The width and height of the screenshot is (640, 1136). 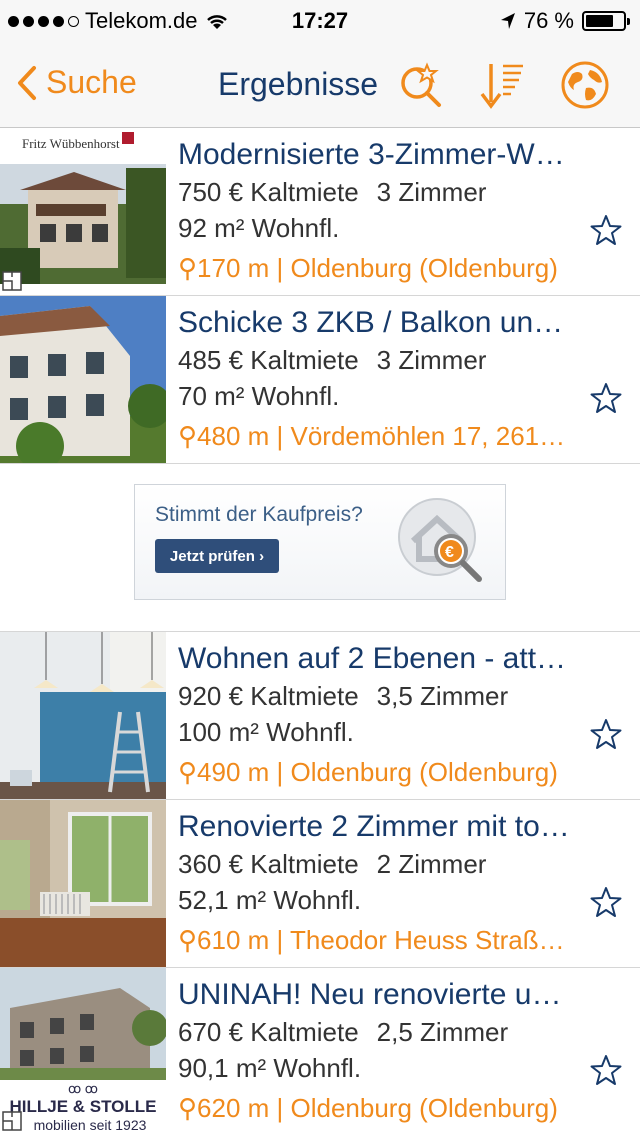 I want to click on listing-photo: Fritz Wübbenhorst, so click(x=83, y=211).